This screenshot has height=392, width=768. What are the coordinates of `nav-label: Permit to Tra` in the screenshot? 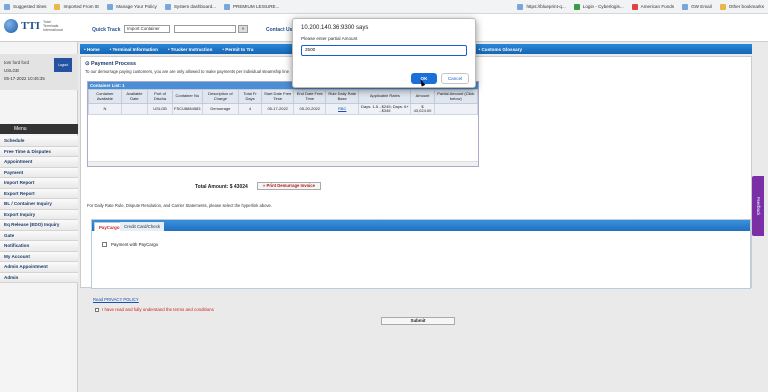 It's located at (239, 49).